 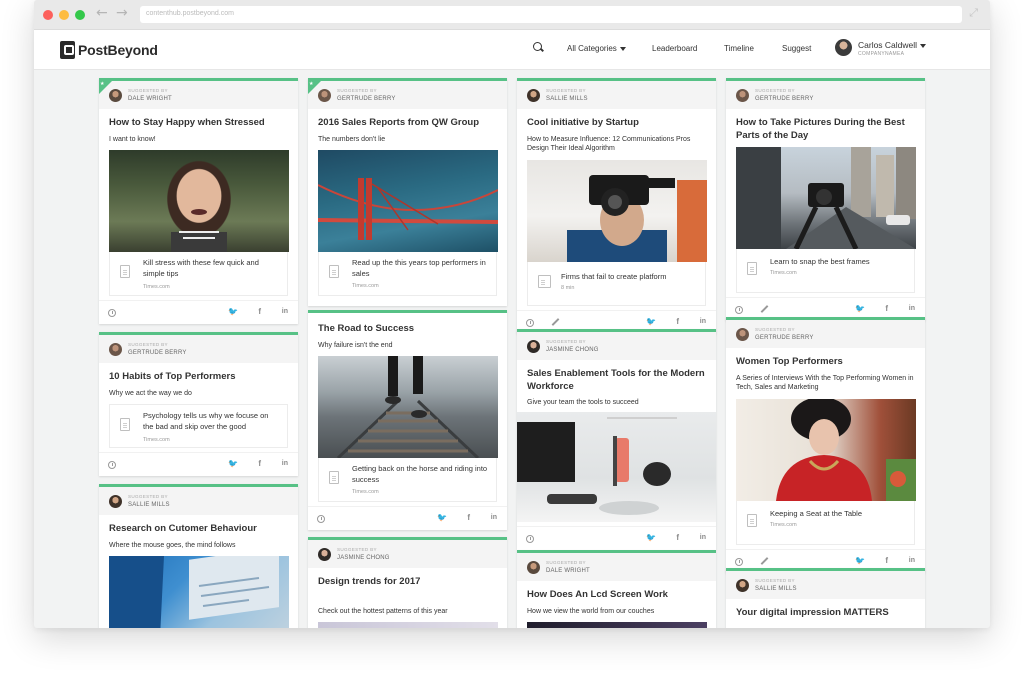 I want to click on card-title: How to Stay Happy when Stressed, so click(x=198, y=123).